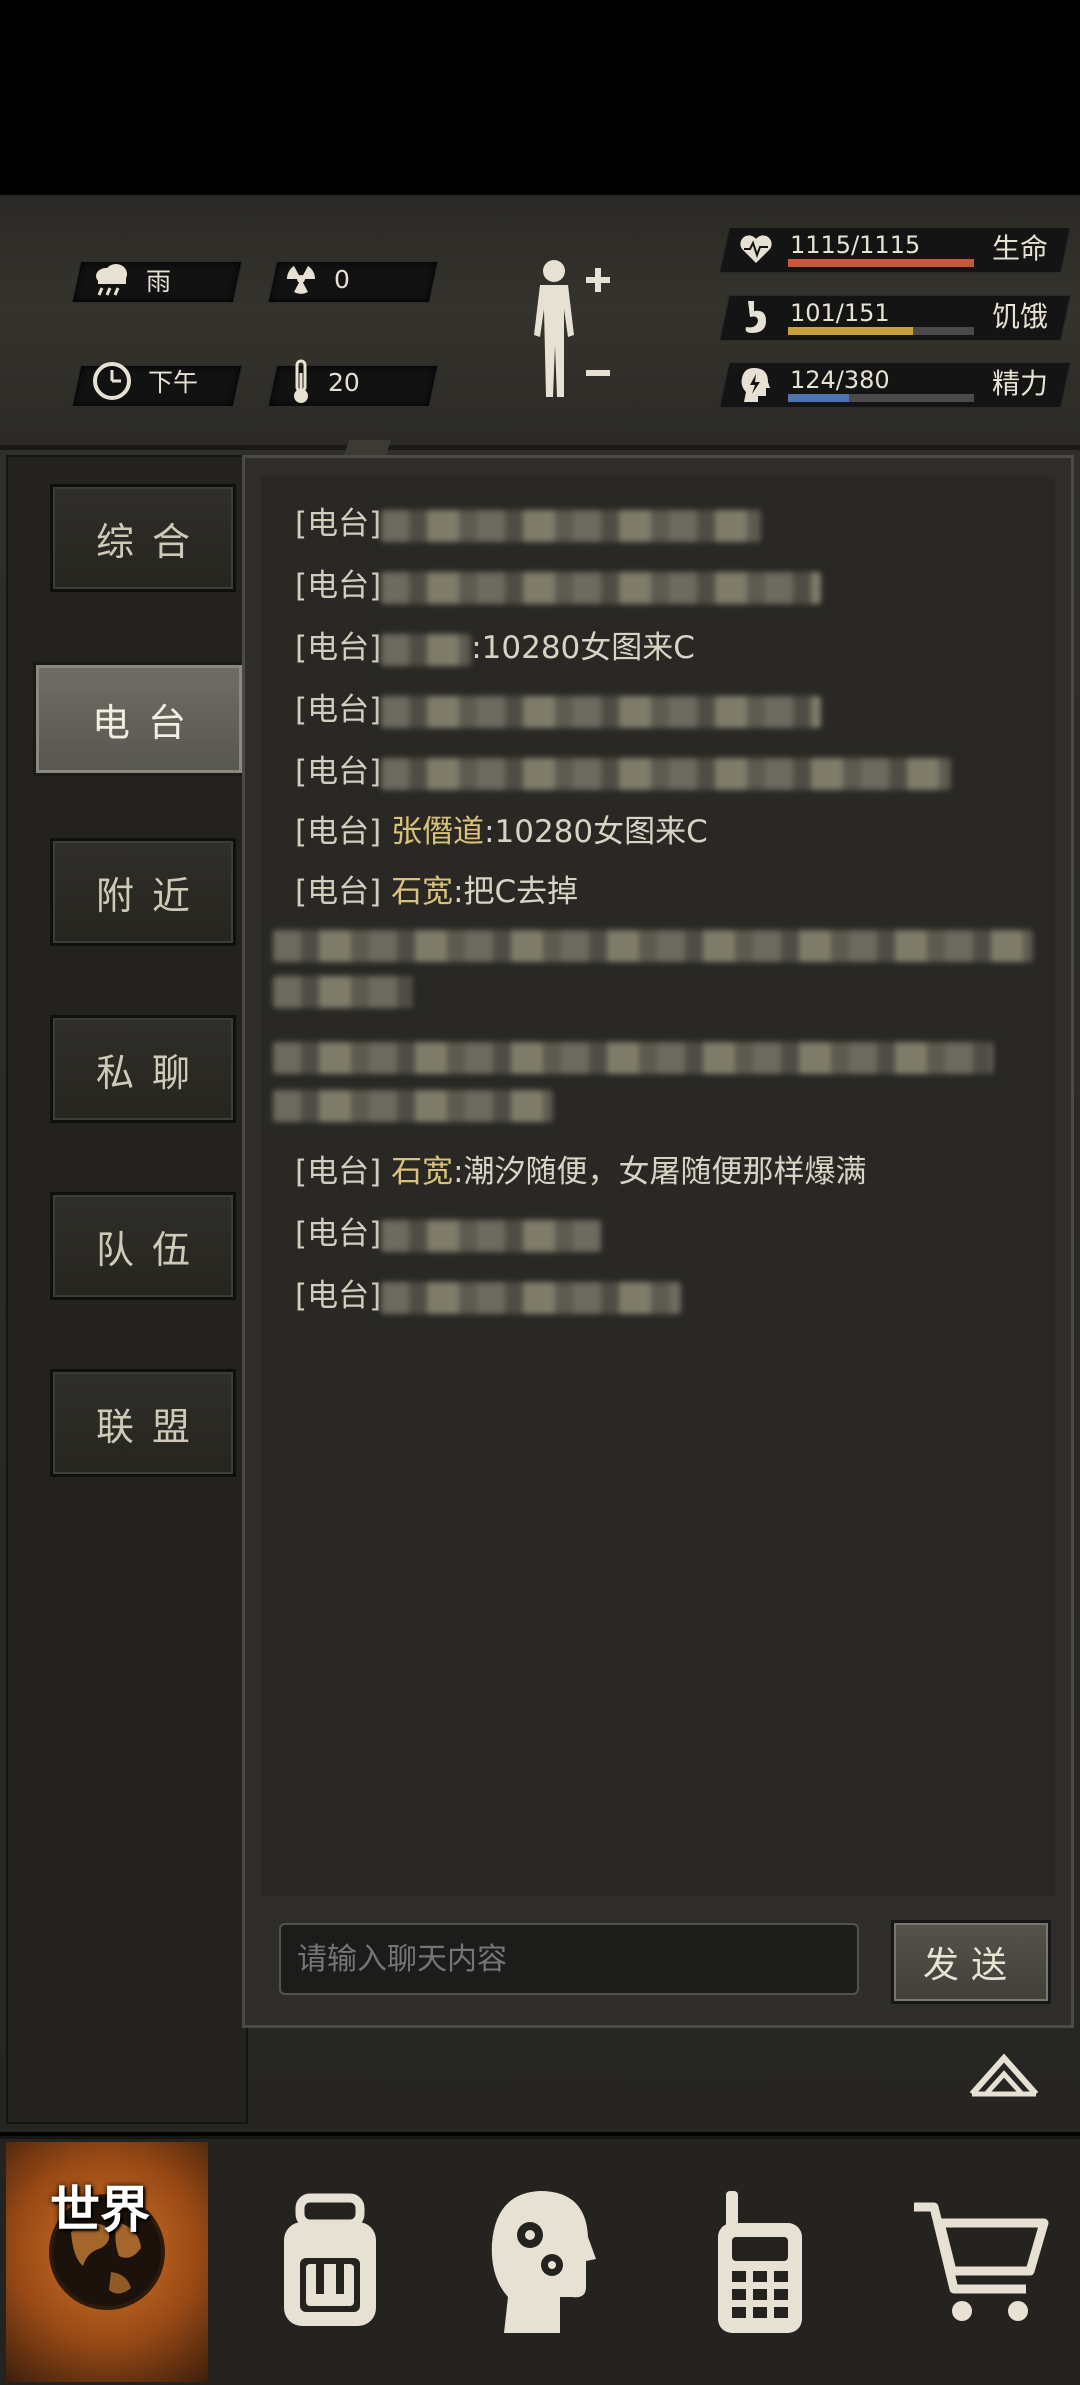 Image resolution: width=1080 pixels, height=2385 pixels. Describe the element at coordinates (1020, 316) in the screenshot. I see `hunger-label: 饥饿` at that location.